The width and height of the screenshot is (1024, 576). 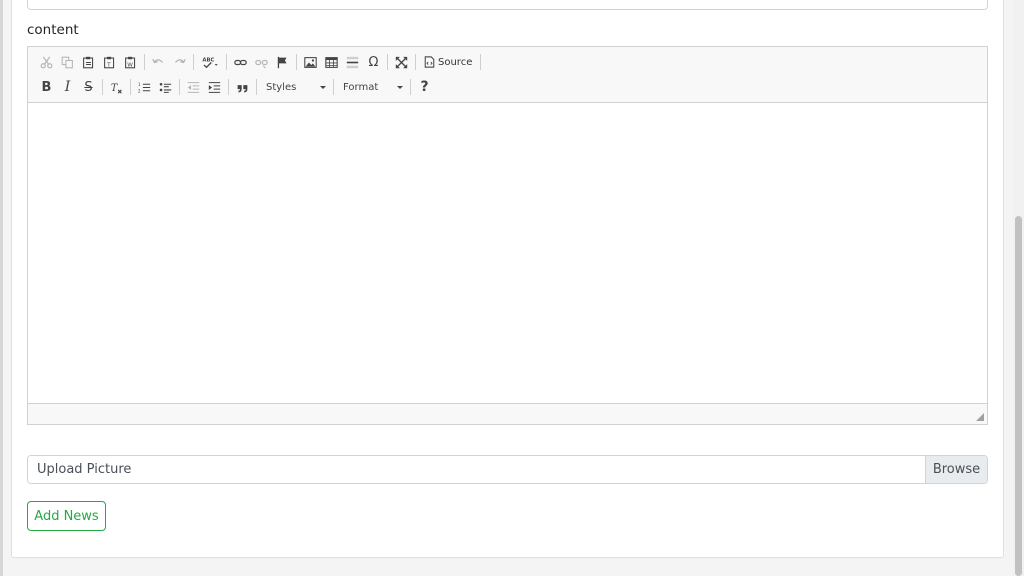 I want to click on copy-icon, so click(x=67, y=62).